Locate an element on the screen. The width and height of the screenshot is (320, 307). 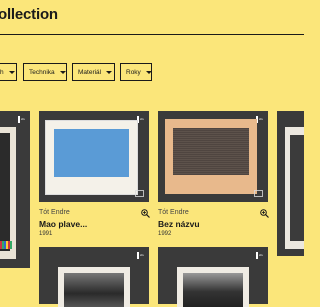
filter-label: Technika is located at coordinates (42, 72).